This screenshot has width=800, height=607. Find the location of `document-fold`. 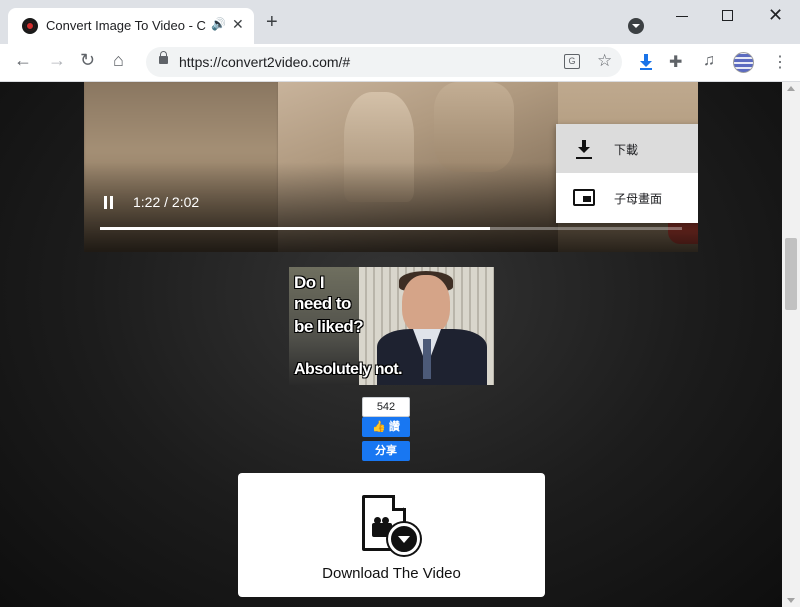

document-fold is located at coordinates (399, 503).